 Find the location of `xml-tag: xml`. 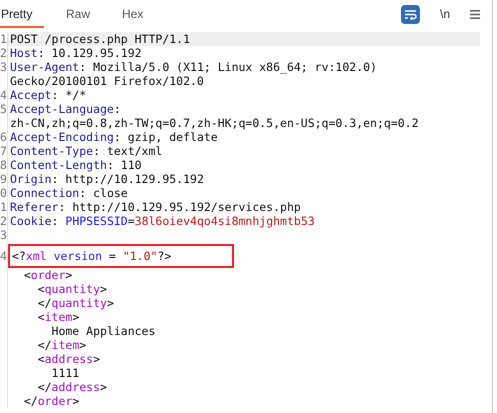

xml-tag: xml is located at coordinates (36, 256).